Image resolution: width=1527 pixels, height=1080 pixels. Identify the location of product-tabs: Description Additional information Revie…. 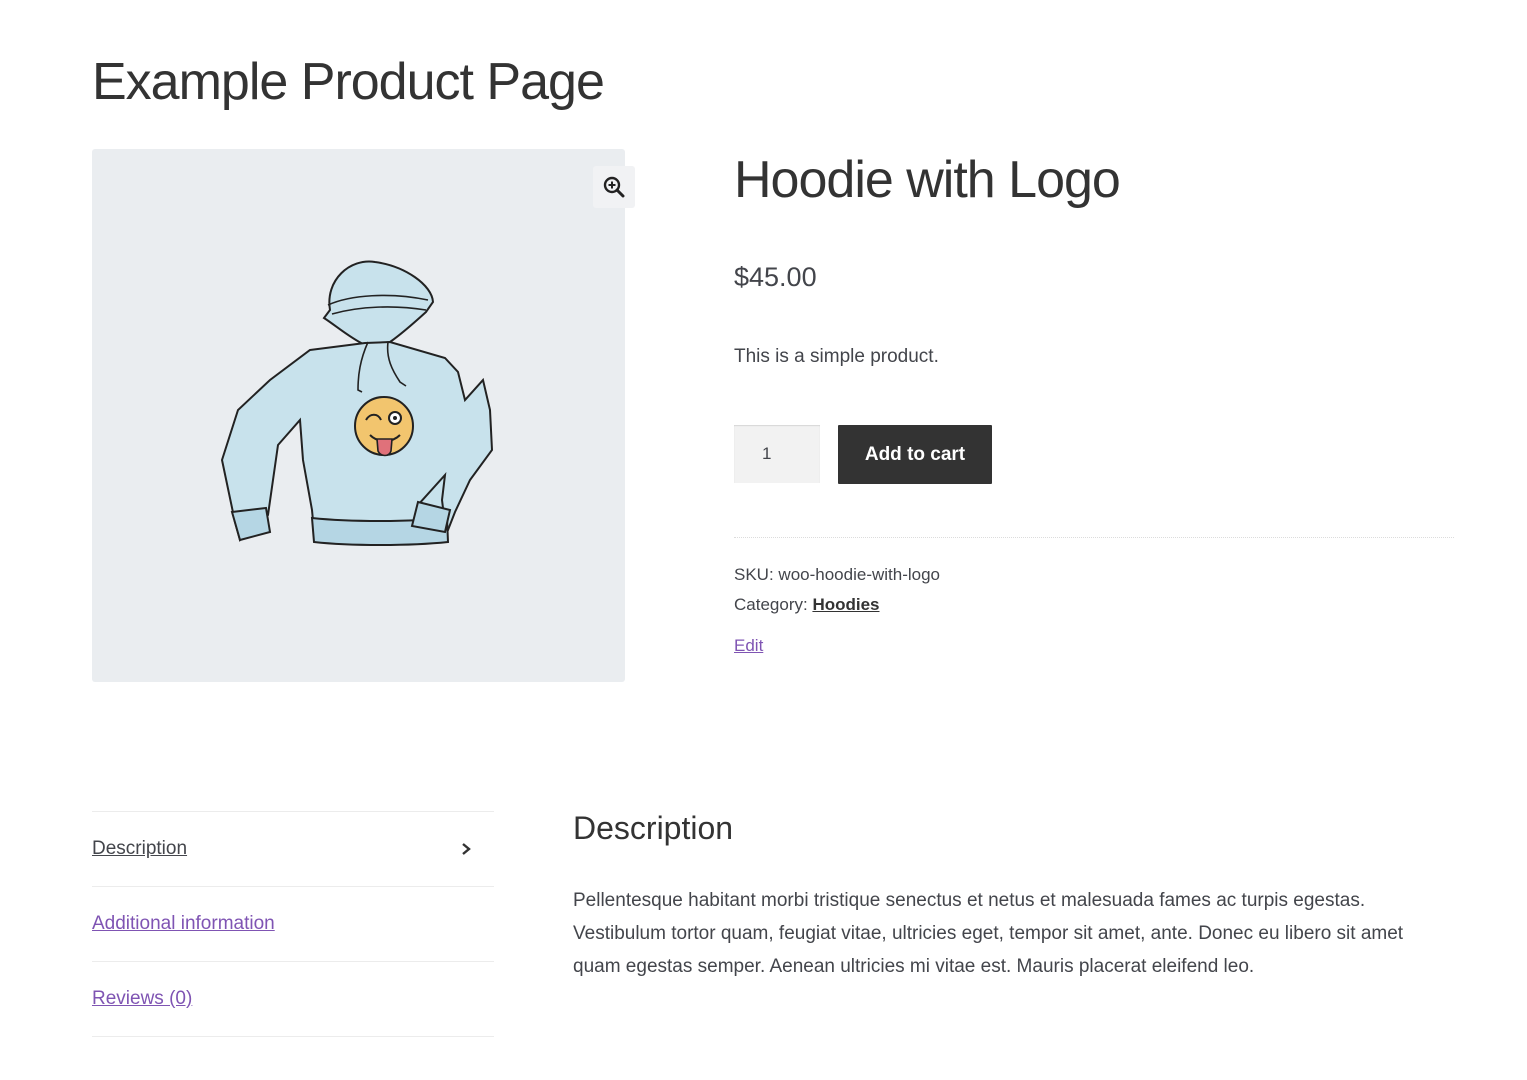
(293, 924).